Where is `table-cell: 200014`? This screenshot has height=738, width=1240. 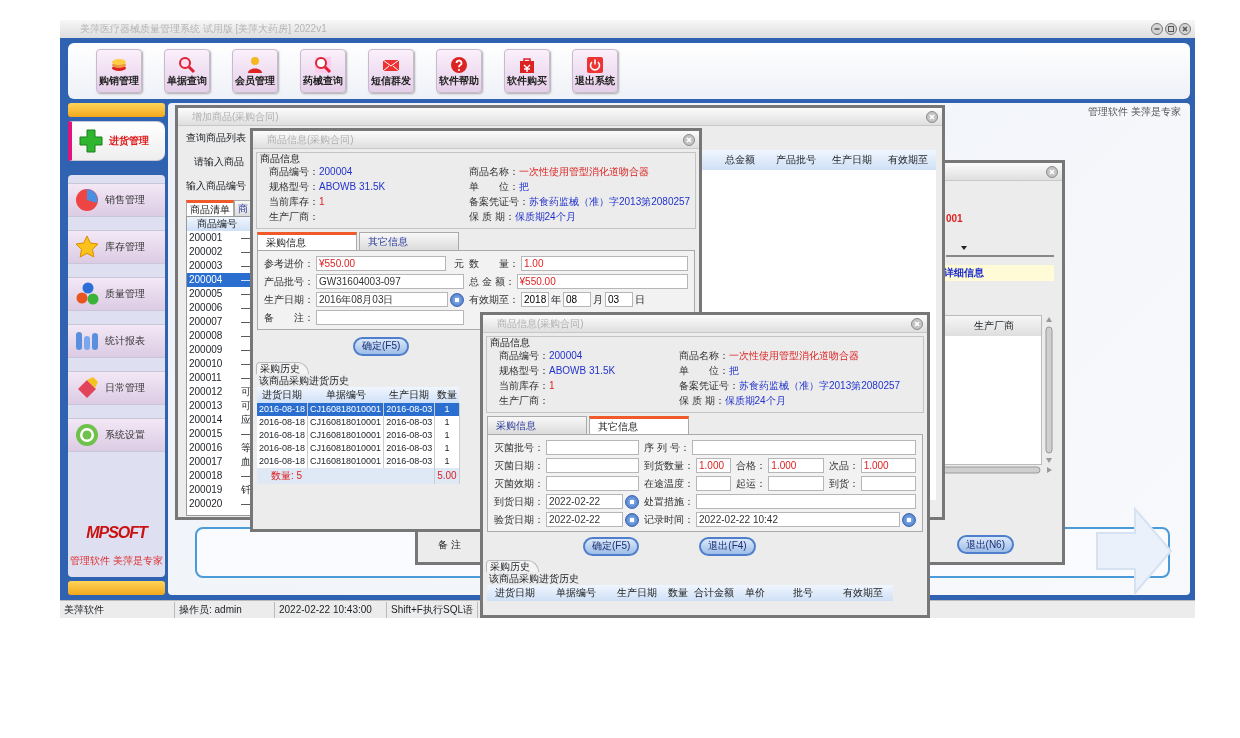
table-cell: 200014 is located at coordinates (213, 420).